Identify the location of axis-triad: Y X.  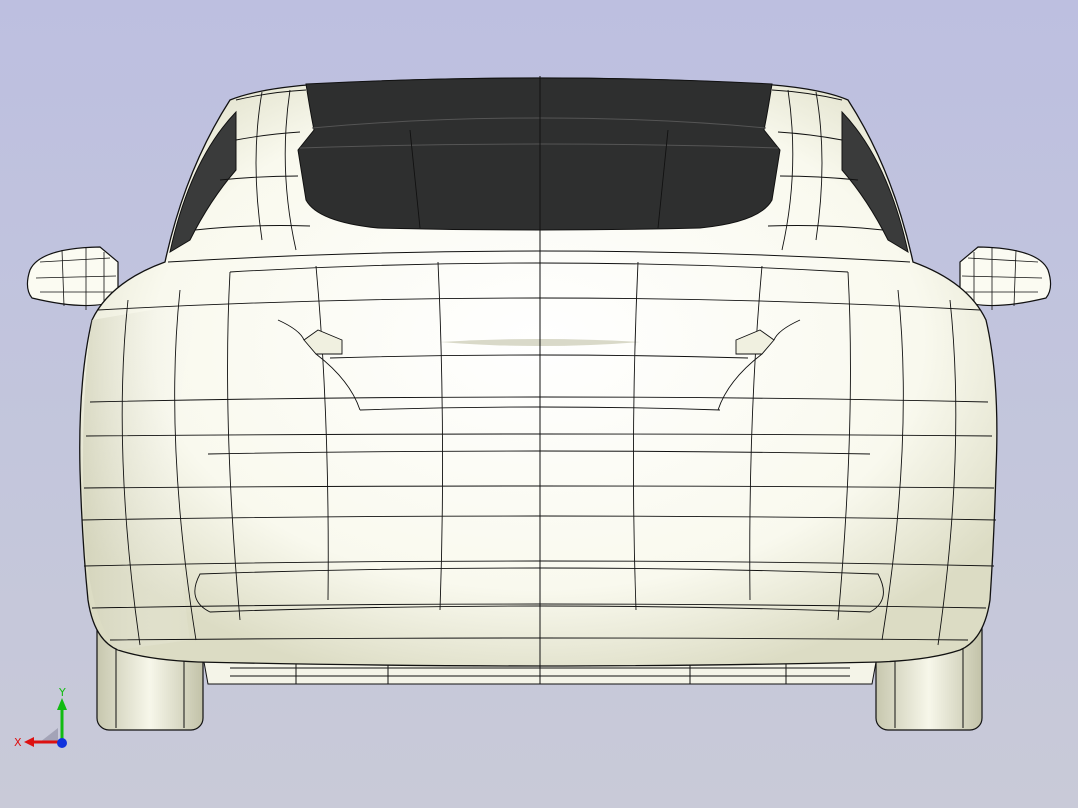
(40, 717).